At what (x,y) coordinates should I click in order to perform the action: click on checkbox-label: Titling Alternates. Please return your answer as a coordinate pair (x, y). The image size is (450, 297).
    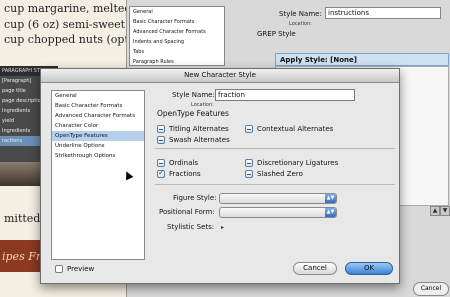
    Looking at the image, I should click on (199, 129).